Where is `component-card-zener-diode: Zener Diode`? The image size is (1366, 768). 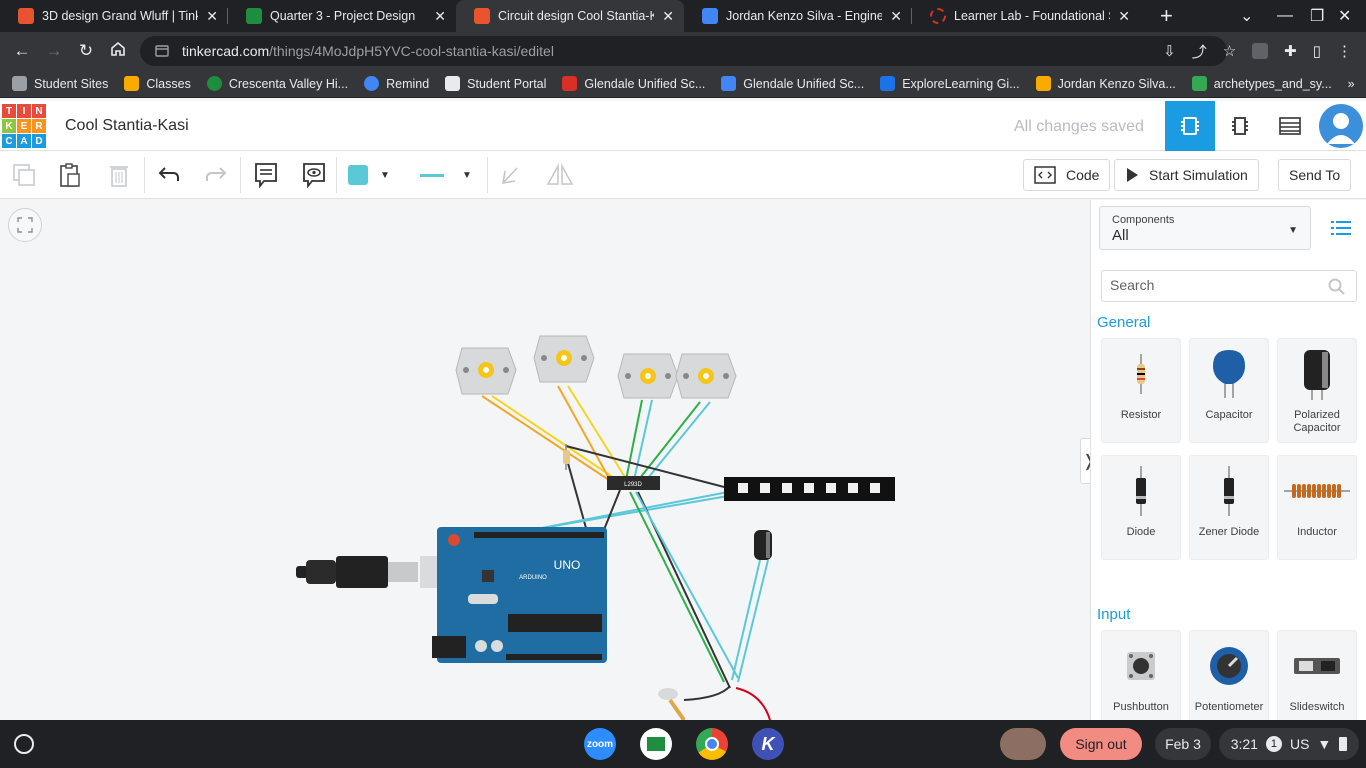
component-card-zener-diode: Zener Diode is located at coordinates (1229, 507).